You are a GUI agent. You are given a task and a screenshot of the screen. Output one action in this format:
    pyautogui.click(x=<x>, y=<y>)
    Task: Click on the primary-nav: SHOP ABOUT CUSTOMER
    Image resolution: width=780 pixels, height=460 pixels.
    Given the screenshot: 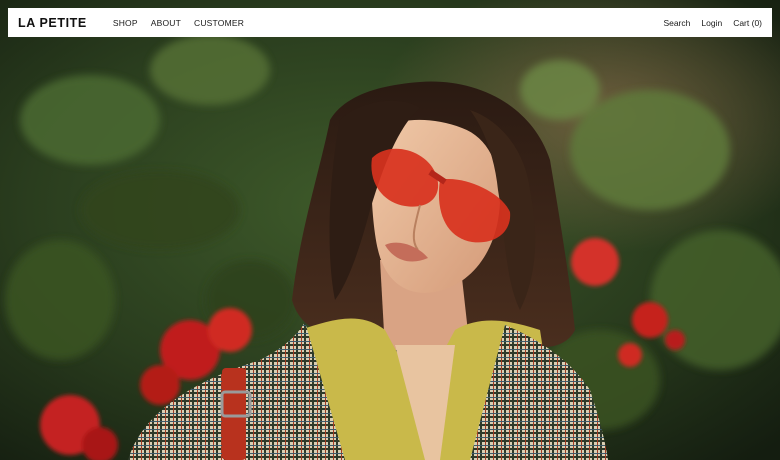 What is the action you would take?
    pyautogui.click(x=178, y=23)
    